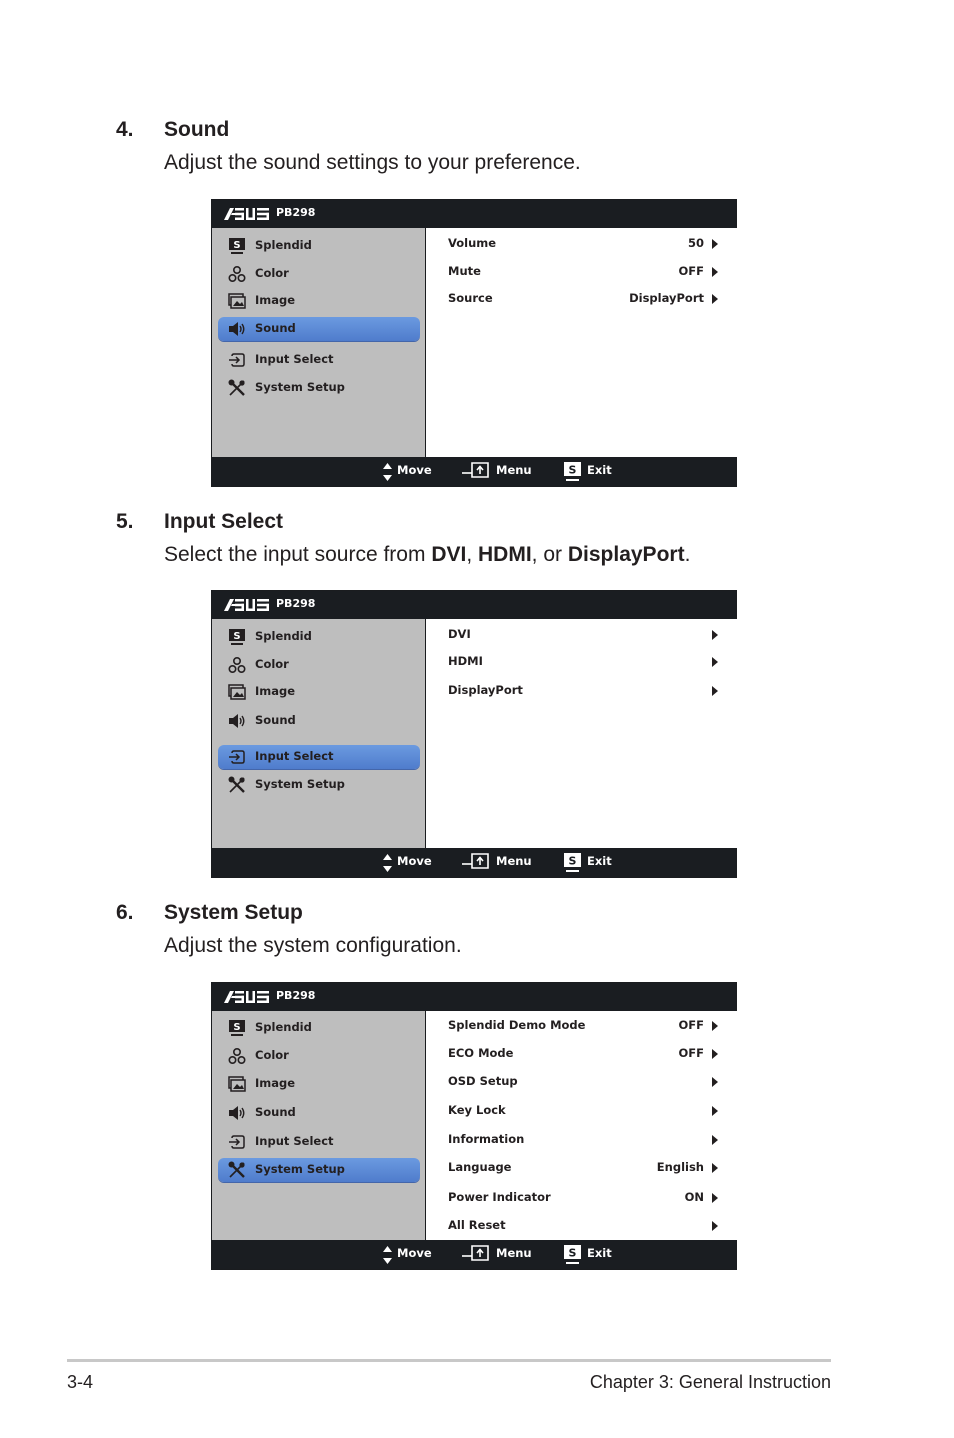 The height and width of the screenshot is (1438, 954). I want to click on color-icon, so click(237, 274).